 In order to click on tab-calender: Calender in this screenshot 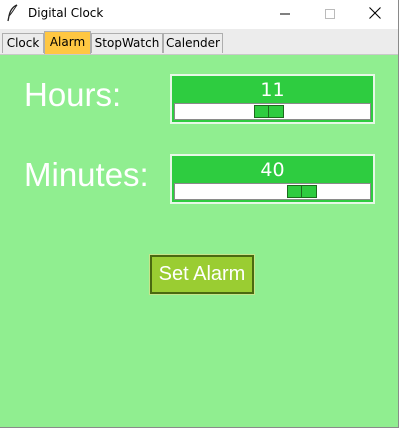, I will do `click(193, 43)`.